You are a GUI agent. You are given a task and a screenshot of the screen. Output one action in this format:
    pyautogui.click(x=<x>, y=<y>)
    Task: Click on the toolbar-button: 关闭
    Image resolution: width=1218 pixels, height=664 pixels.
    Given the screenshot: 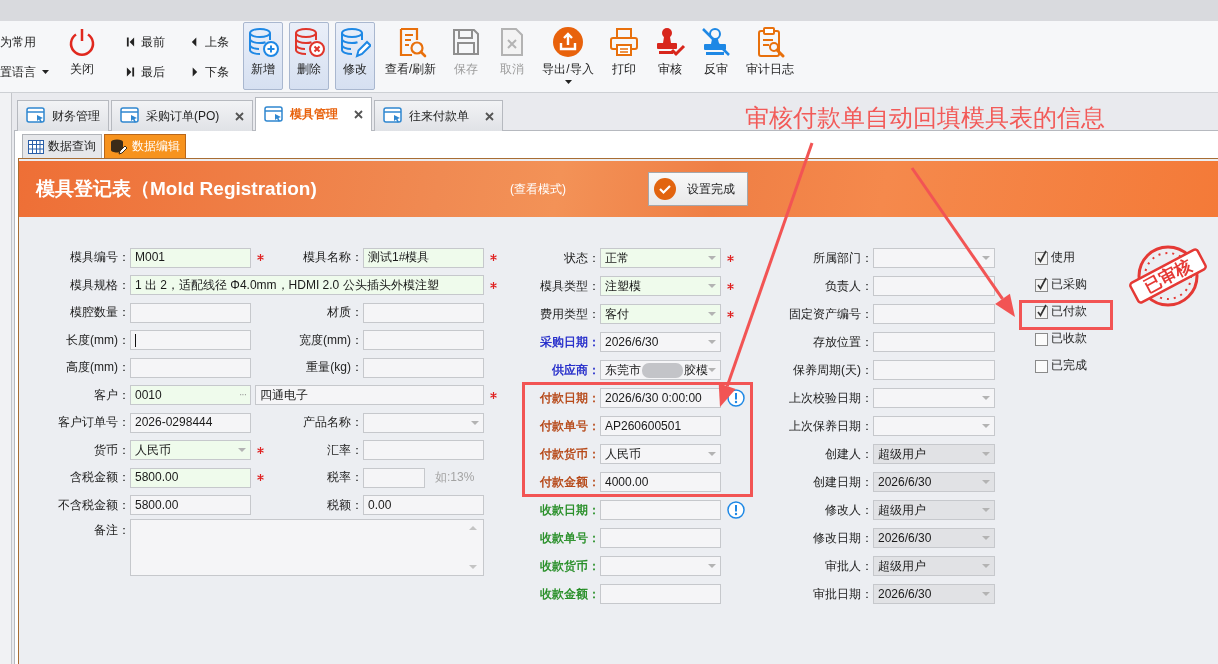 What is the action you would take?
    pyautogui.click(x=82, y=56)
    